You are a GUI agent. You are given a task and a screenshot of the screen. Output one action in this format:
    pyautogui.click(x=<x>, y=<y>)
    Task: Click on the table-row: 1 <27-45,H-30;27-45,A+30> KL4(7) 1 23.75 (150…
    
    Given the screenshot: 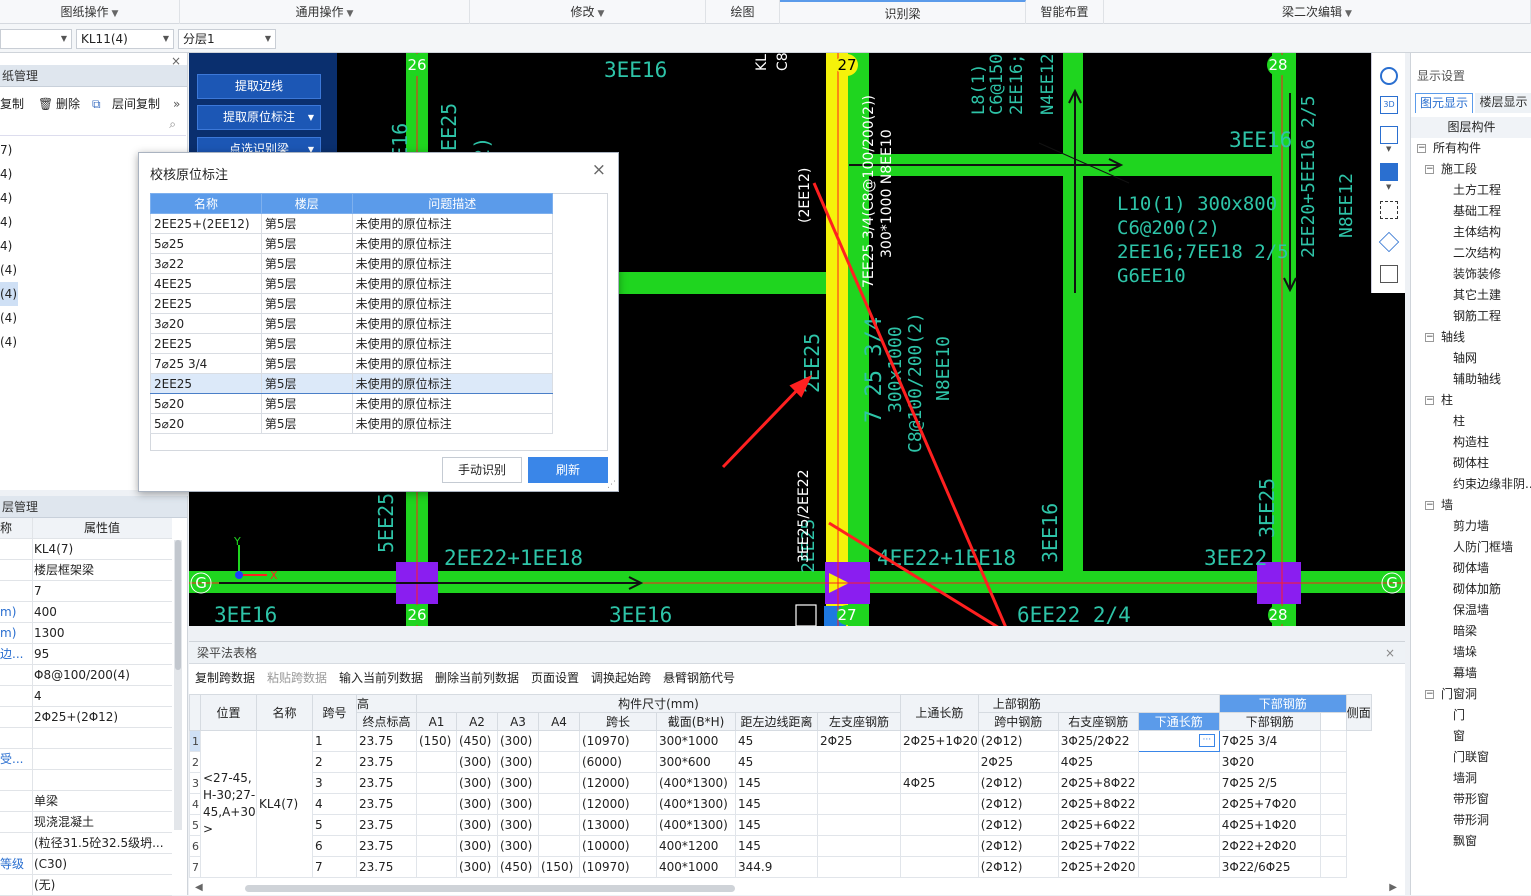 What is the action you would take?
    pyautogui.click(x=780, y=804)
    